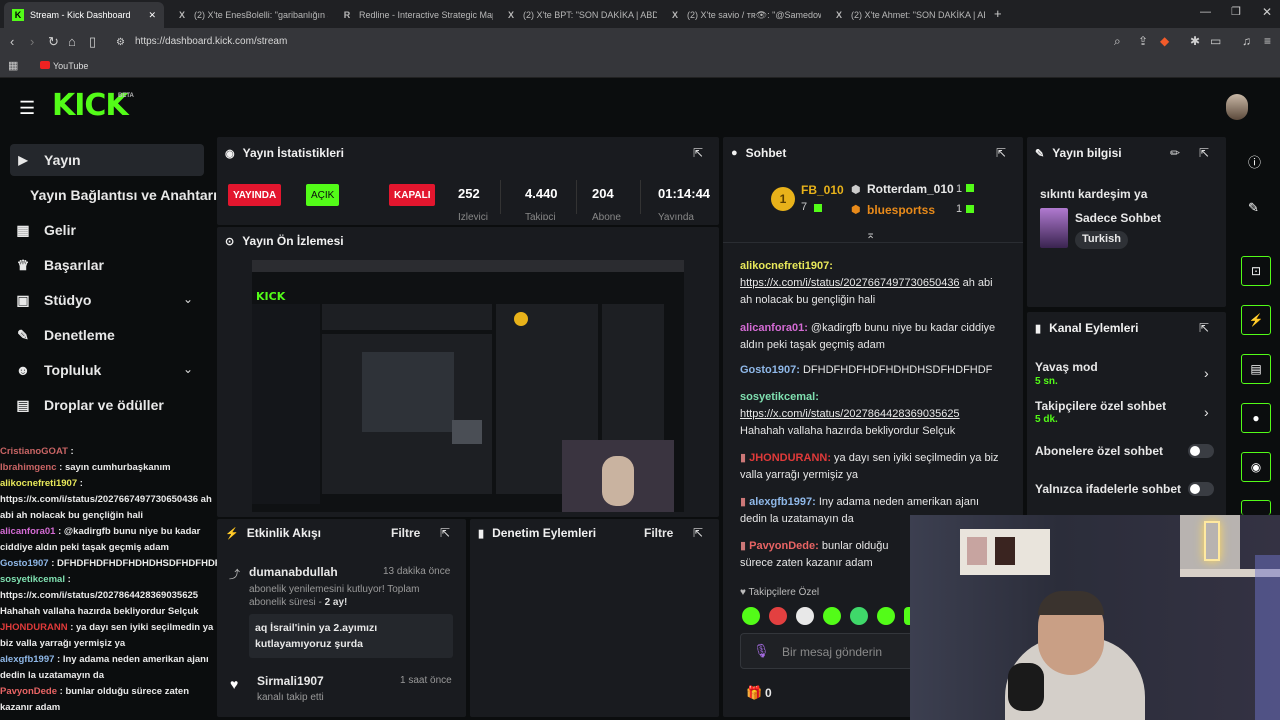 The height and width of the screenshot is (720, 1280). Describe the element at coordinates (405, 533) in the screenshot. I see `activity-filter-button: Filtre` at that location.